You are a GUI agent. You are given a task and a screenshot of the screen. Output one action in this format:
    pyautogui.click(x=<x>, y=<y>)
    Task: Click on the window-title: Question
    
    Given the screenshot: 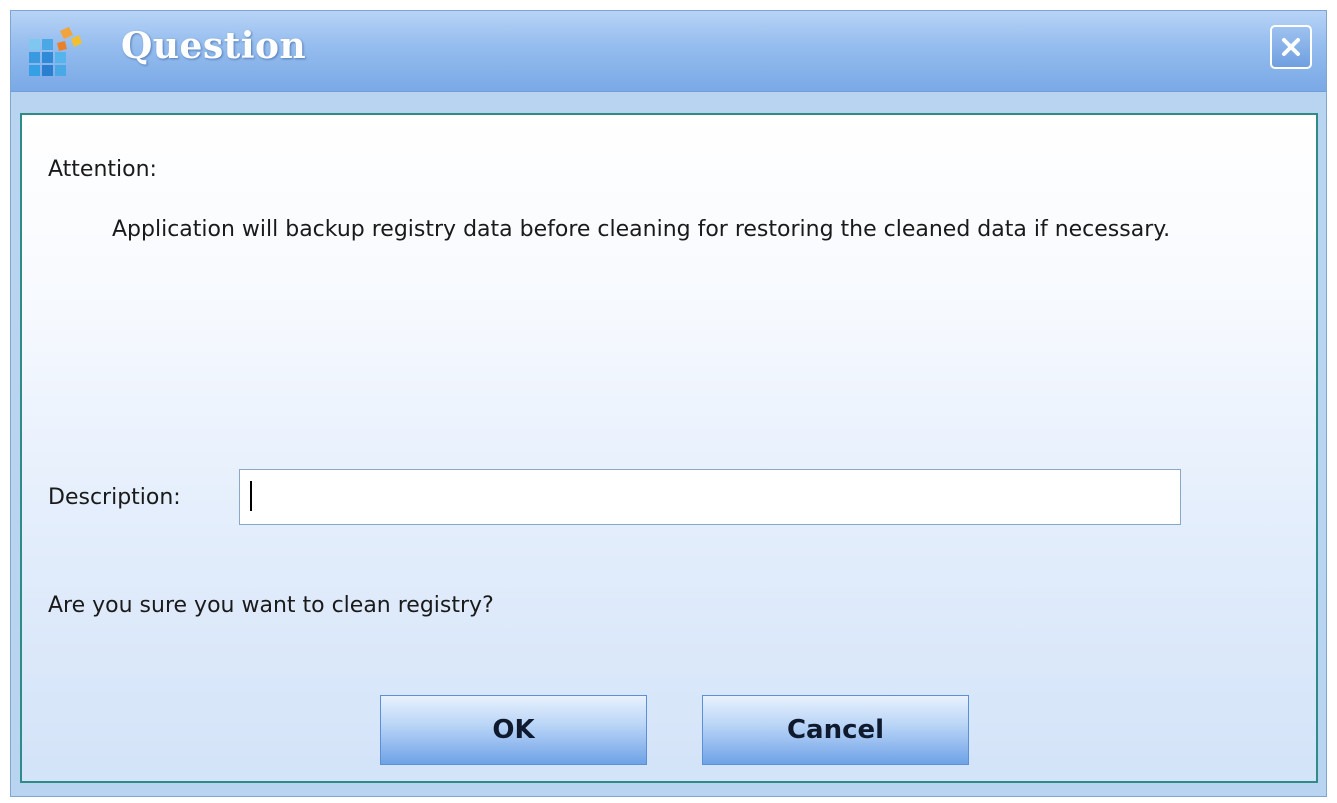 What is the action you would take?
    pyautogui.click(x=214, y=46)
    